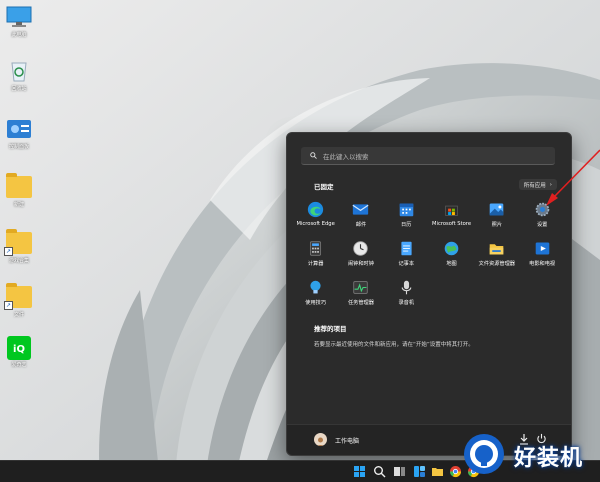 This screenshot has height=482, width=600. I want to click on settings-icon, so click(542, 209).